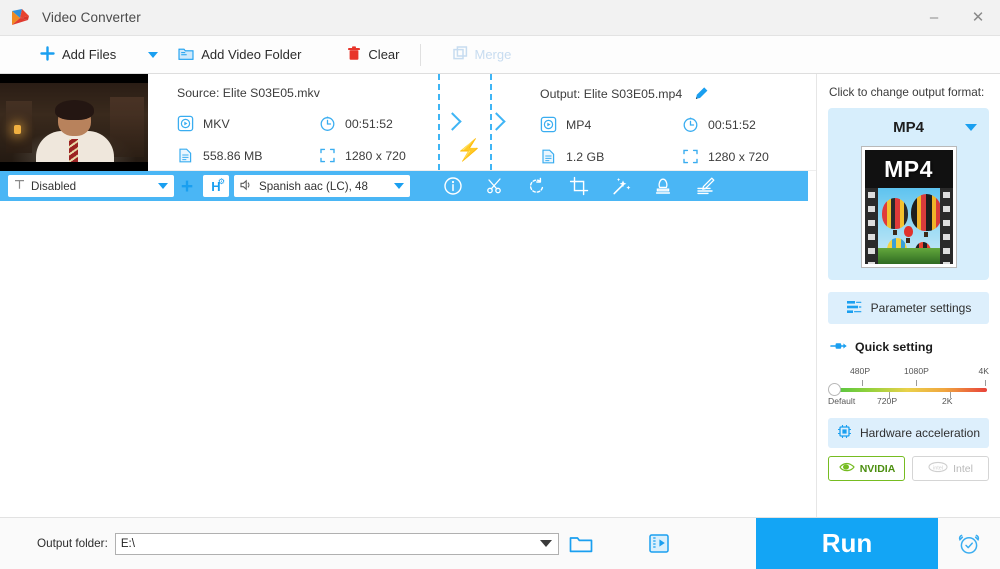  What do you see at coordinates (963, 468) in the screenshot?
I see `gpu-intel-label: Intel` at bounding box center [963, 468].